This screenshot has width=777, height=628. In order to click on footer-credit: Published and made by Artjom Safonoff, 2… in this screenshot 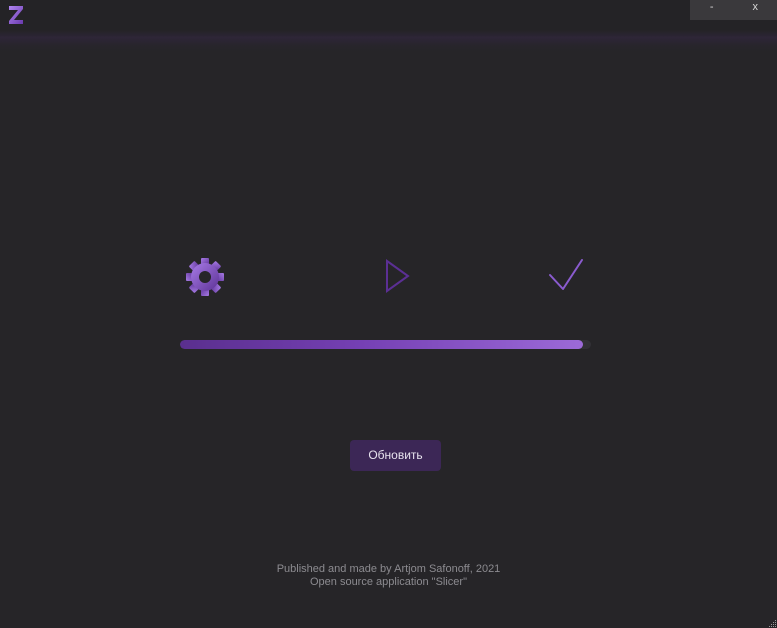, I will do `click(388, 569)`.